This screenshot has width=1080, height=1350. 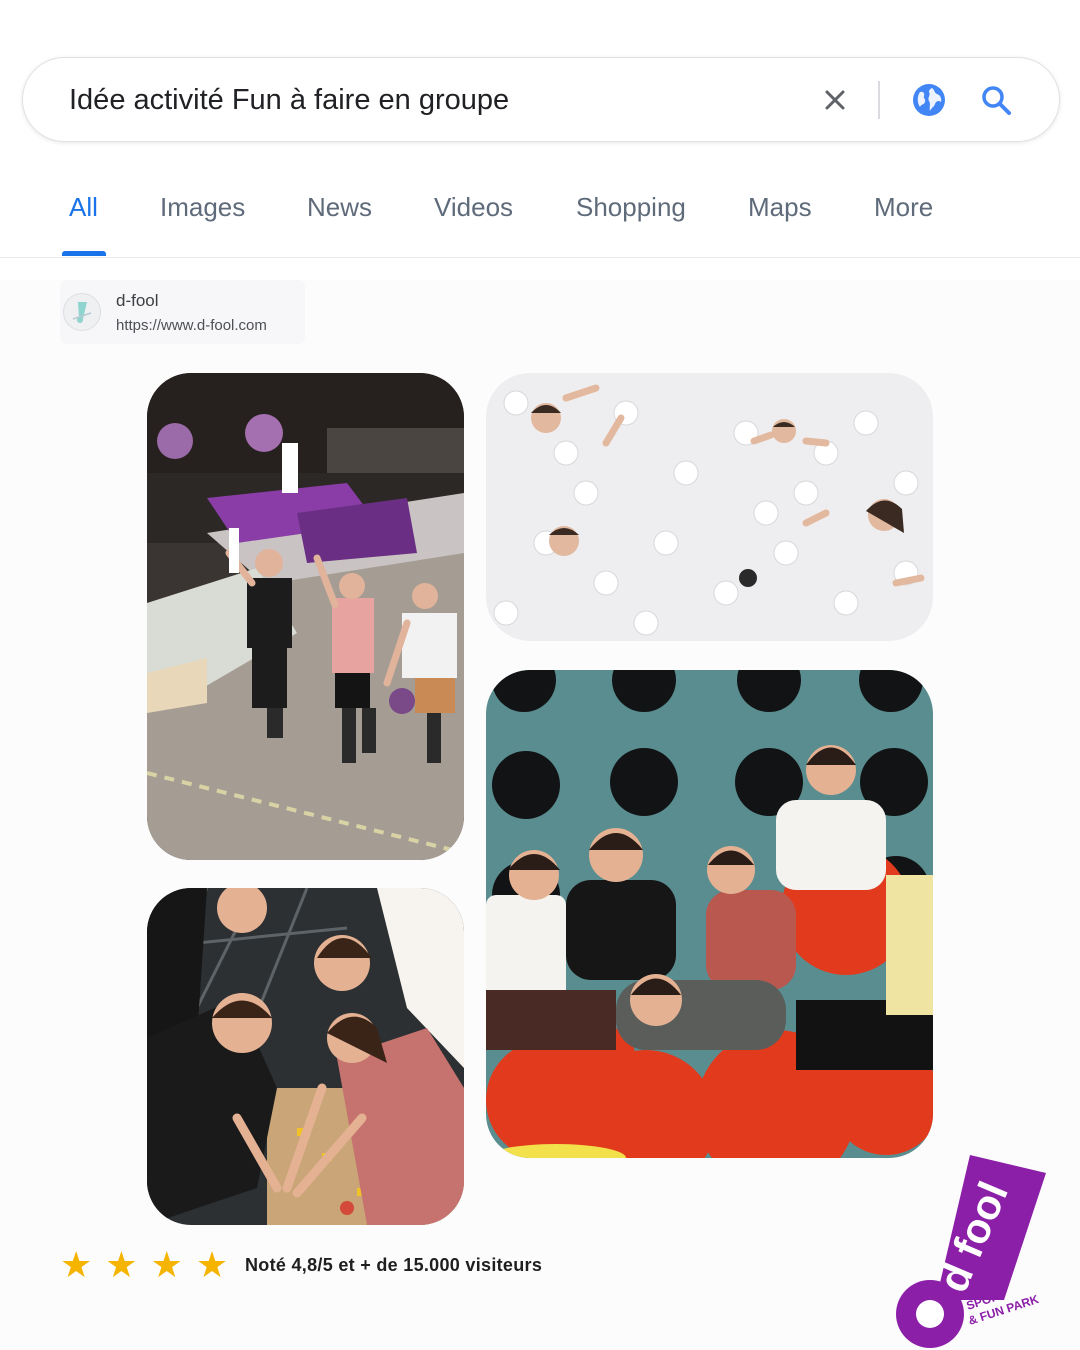 What do you see at coordinates (84, 253) in the screenshot?
I see `active-tab-indicator` at bounding box center [84, 253].